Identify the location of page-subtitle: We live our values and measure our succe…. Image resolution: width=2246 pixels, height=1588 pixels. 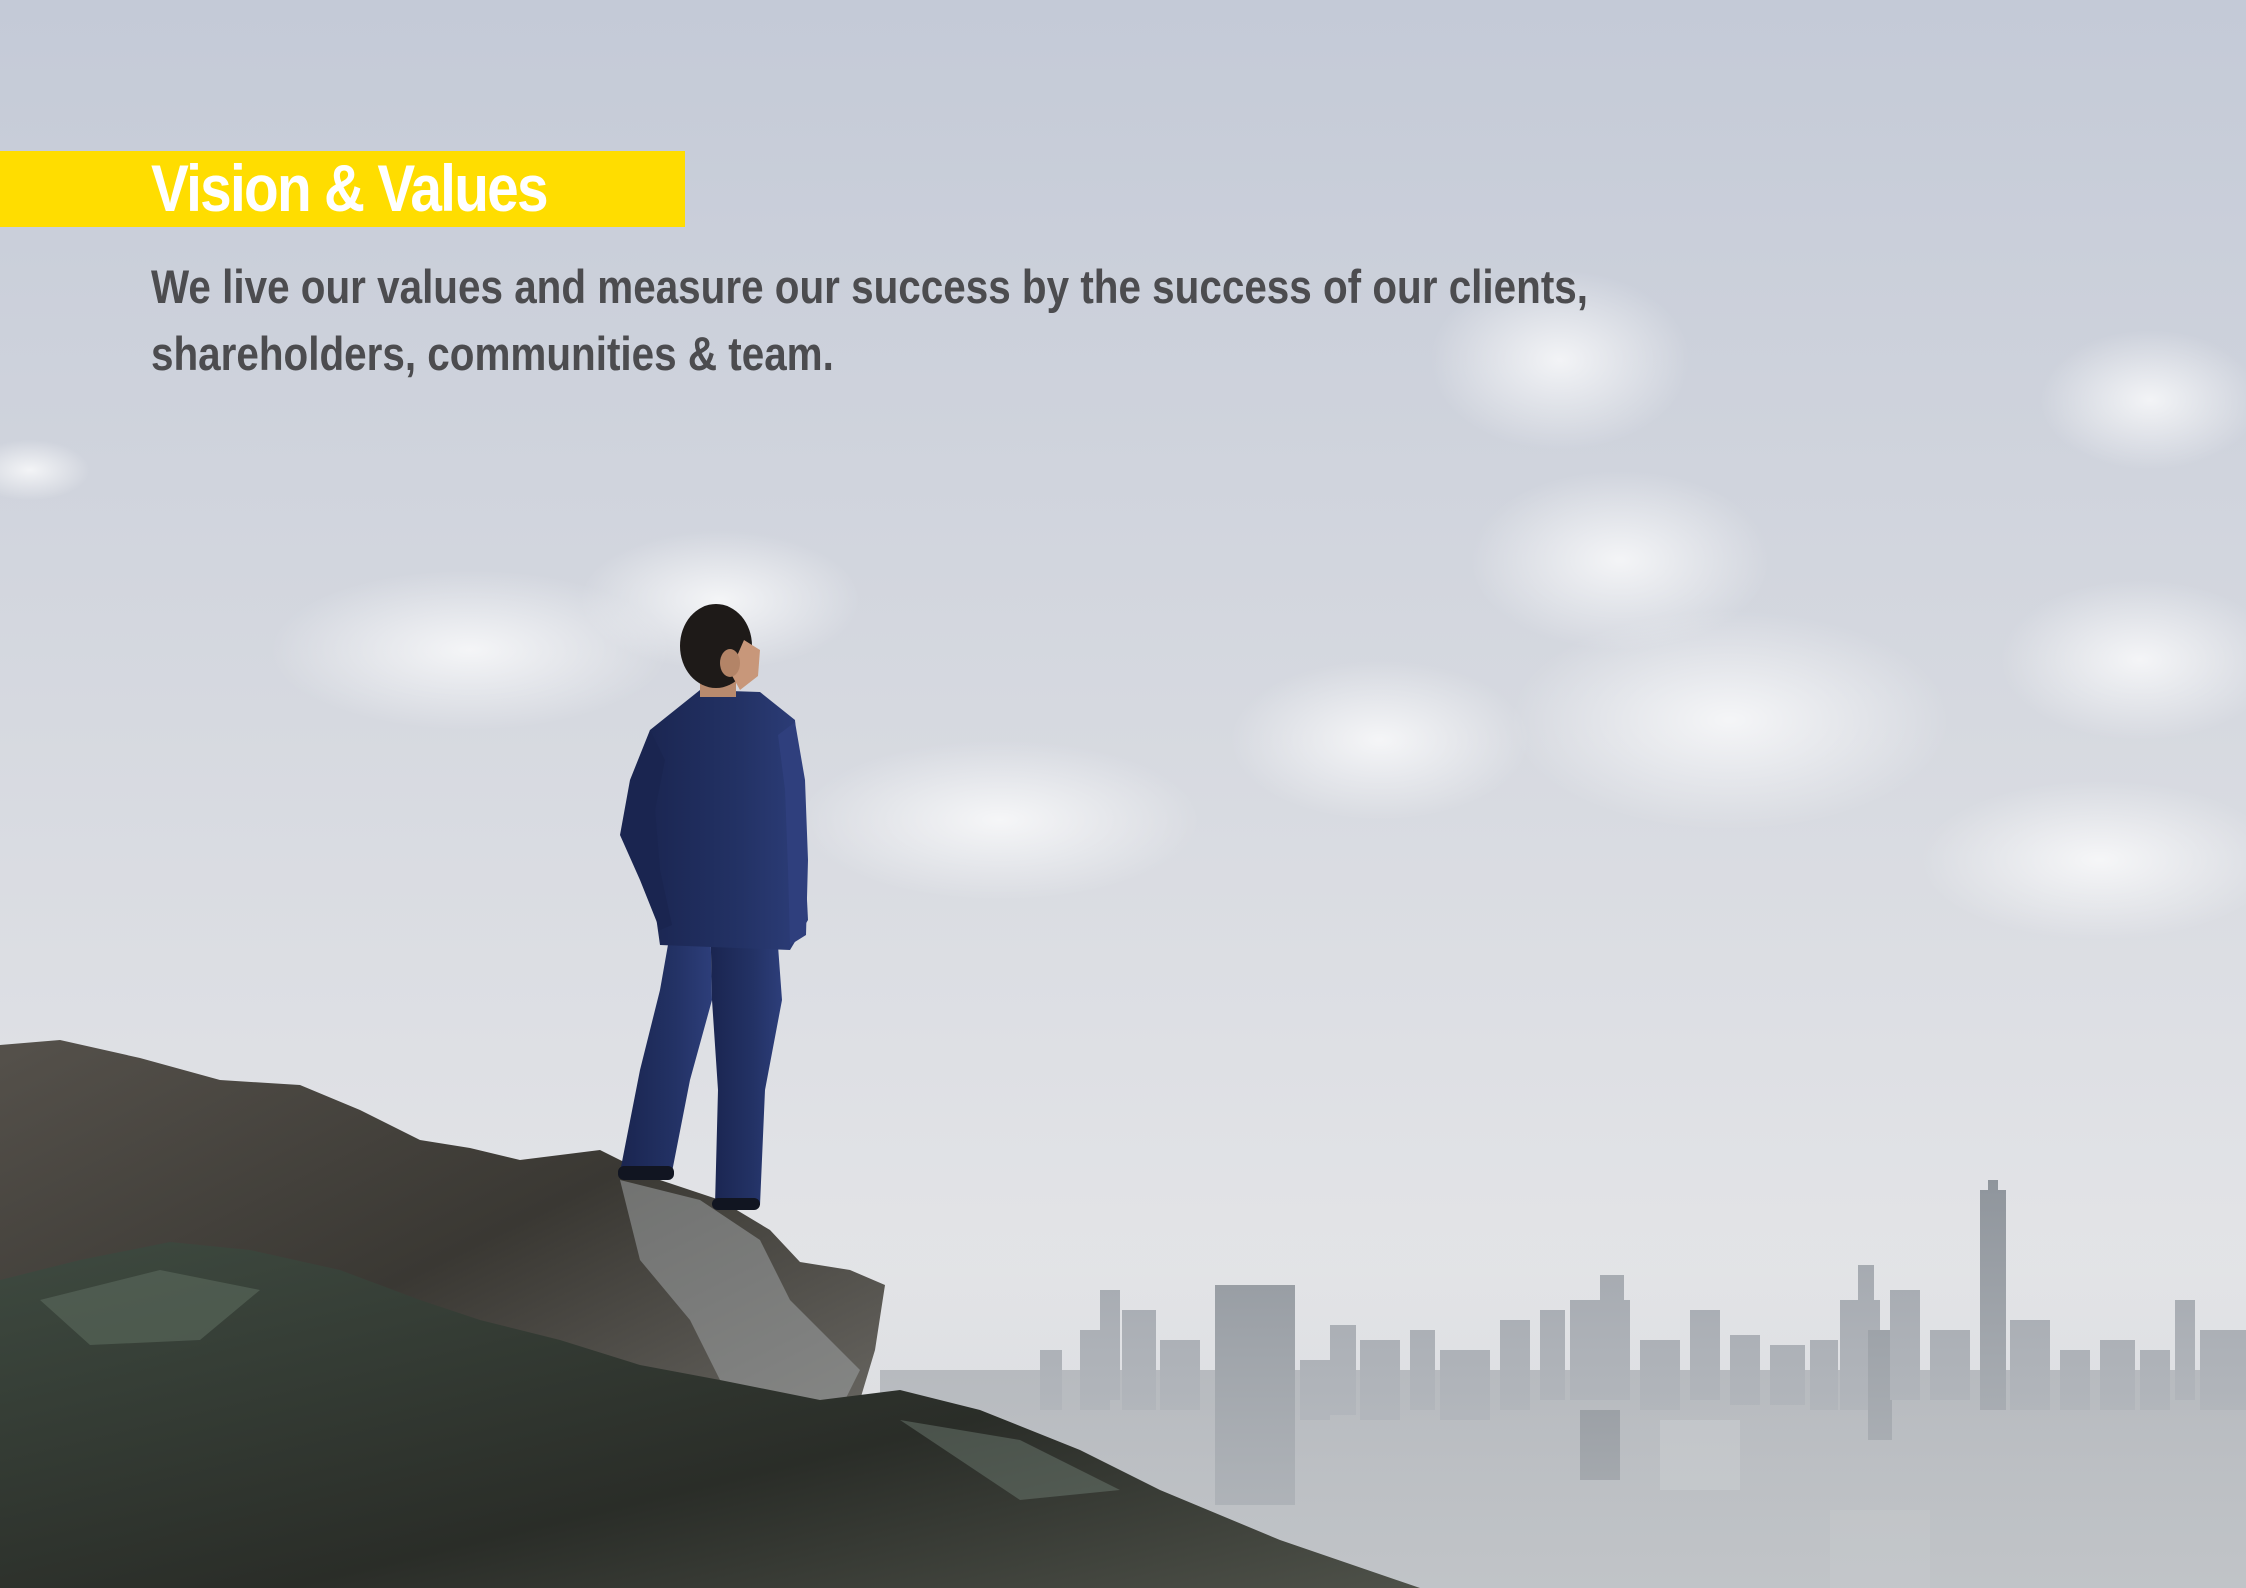
(869, 320).